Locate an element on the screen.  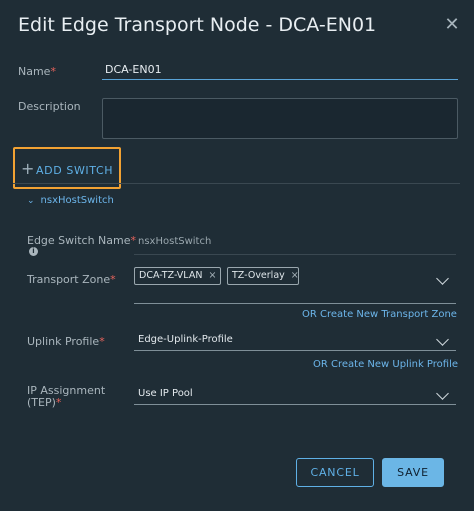
section-divider is located at coordinates (236, 183).